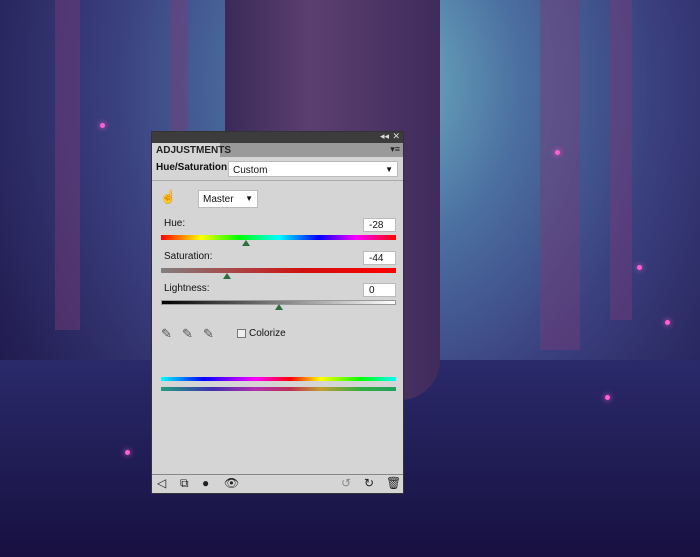  What do you see at coordinates (191, 150) in the screenshot?
I see `tab-adjustments: ADJUSTMENTS` at bounding box center [191, 150].